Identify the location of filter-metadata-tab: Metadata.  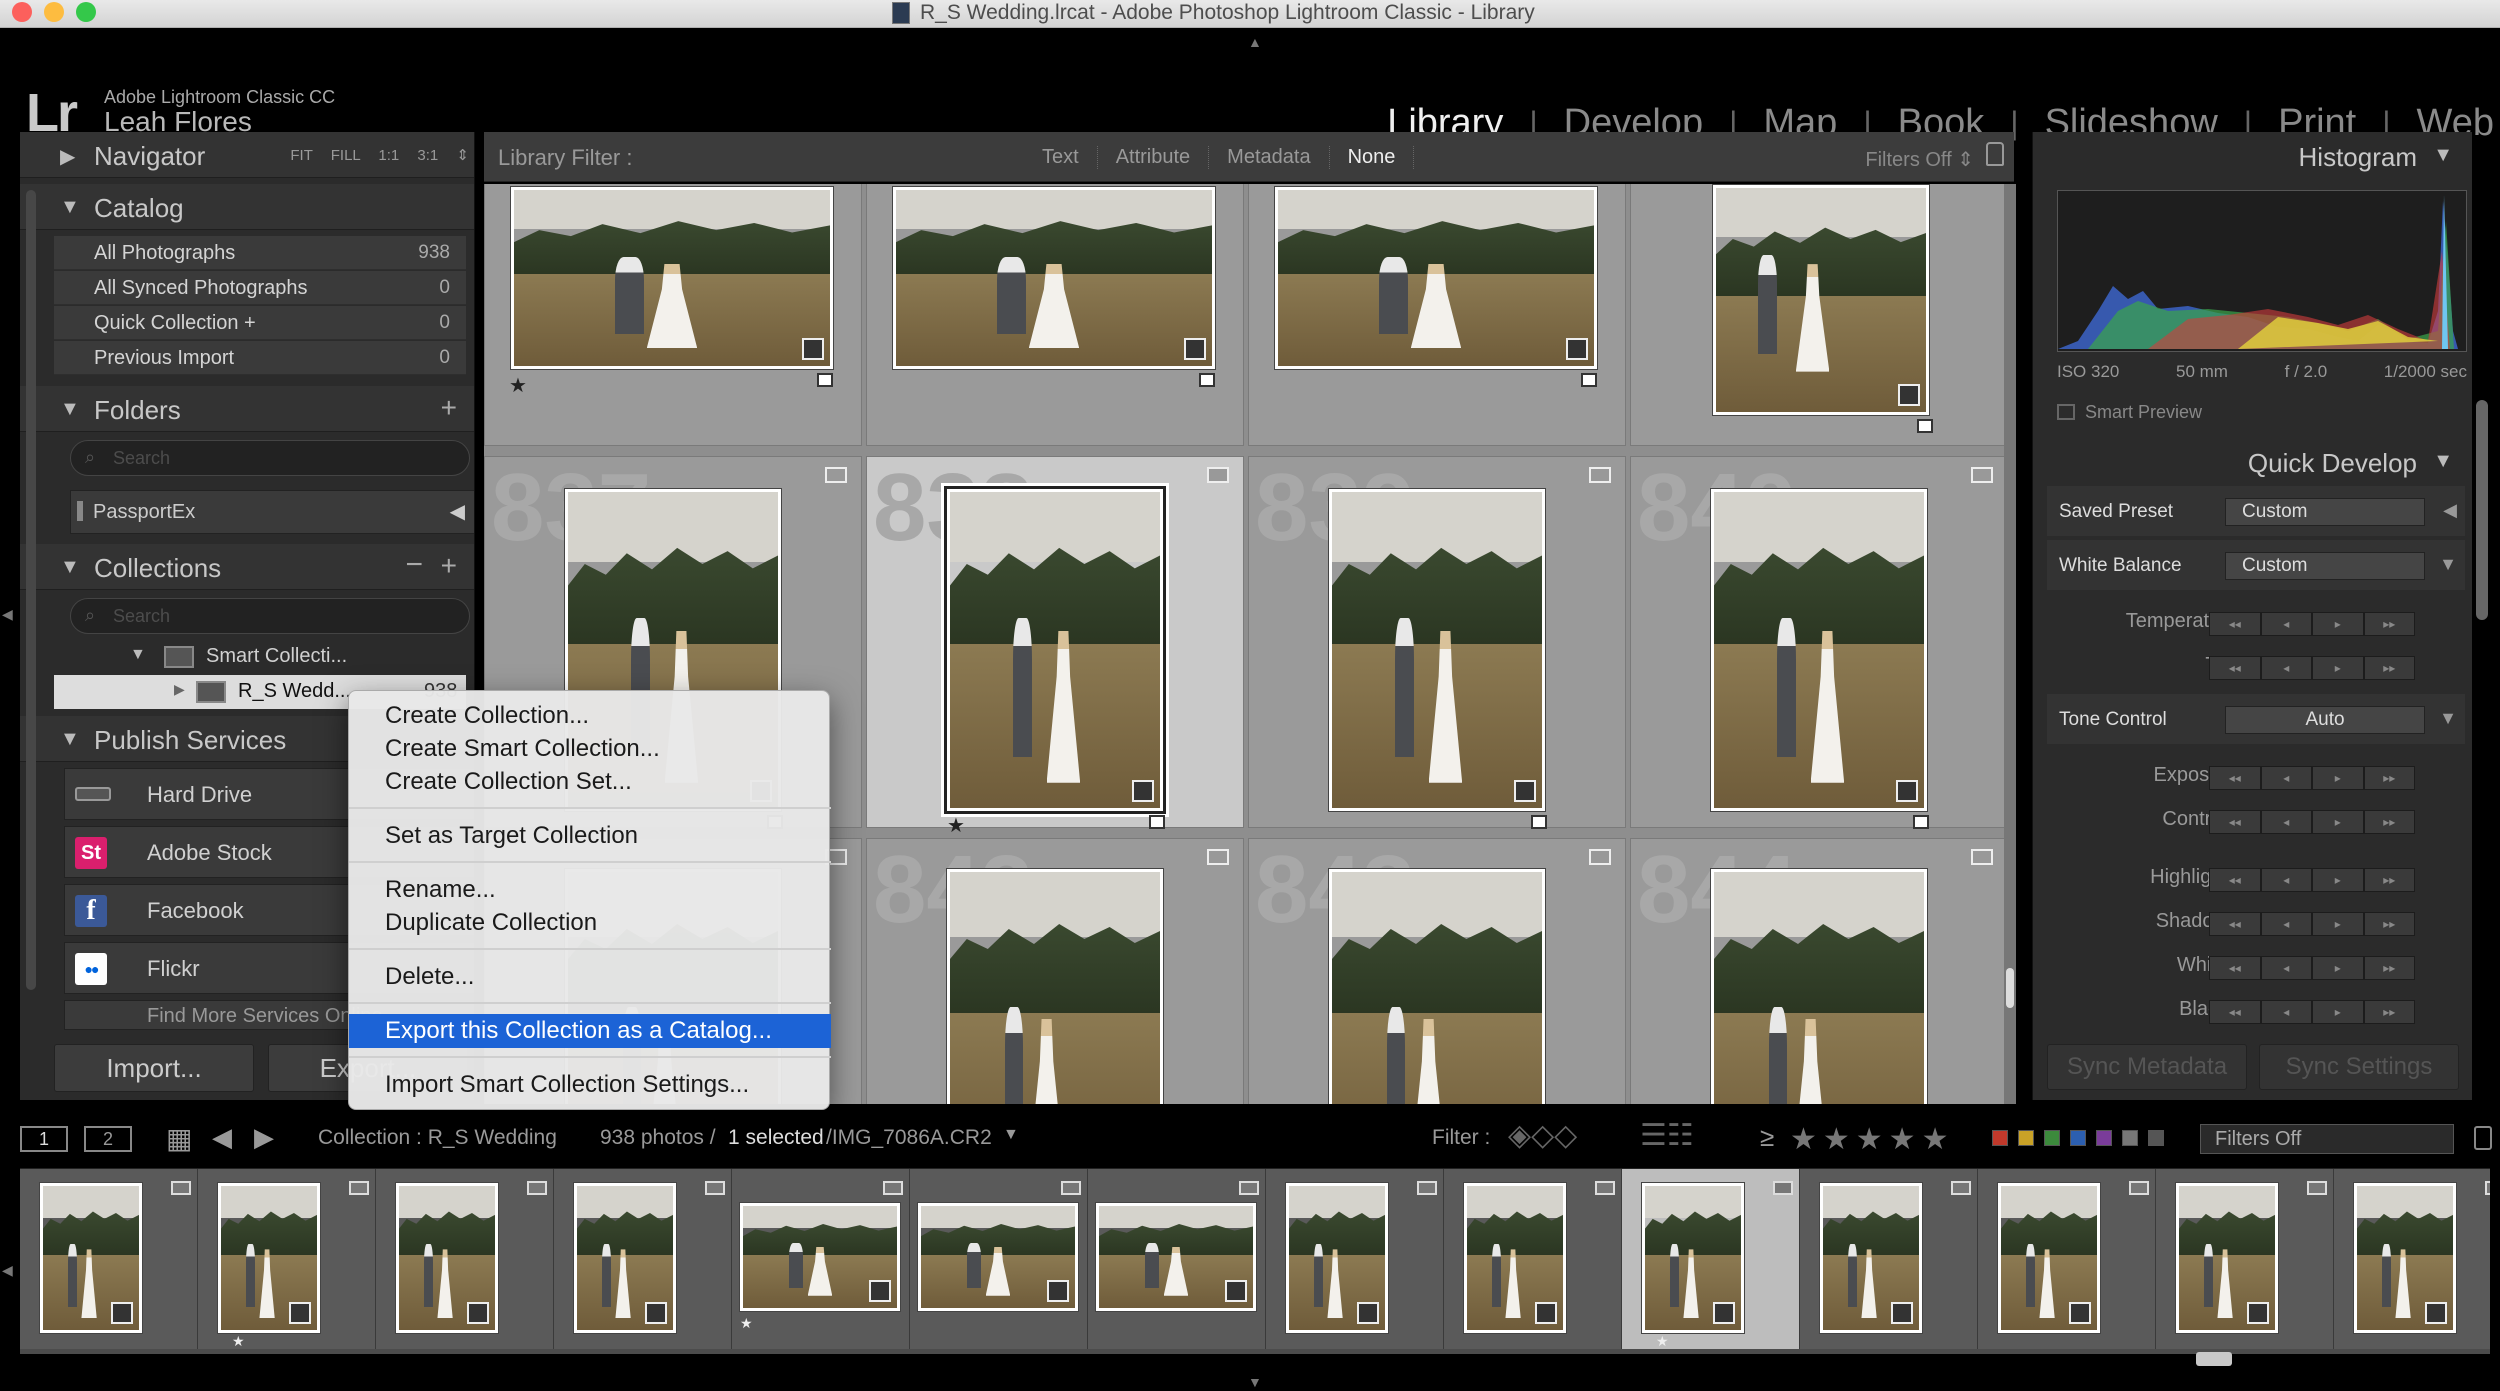
(1269, 157).